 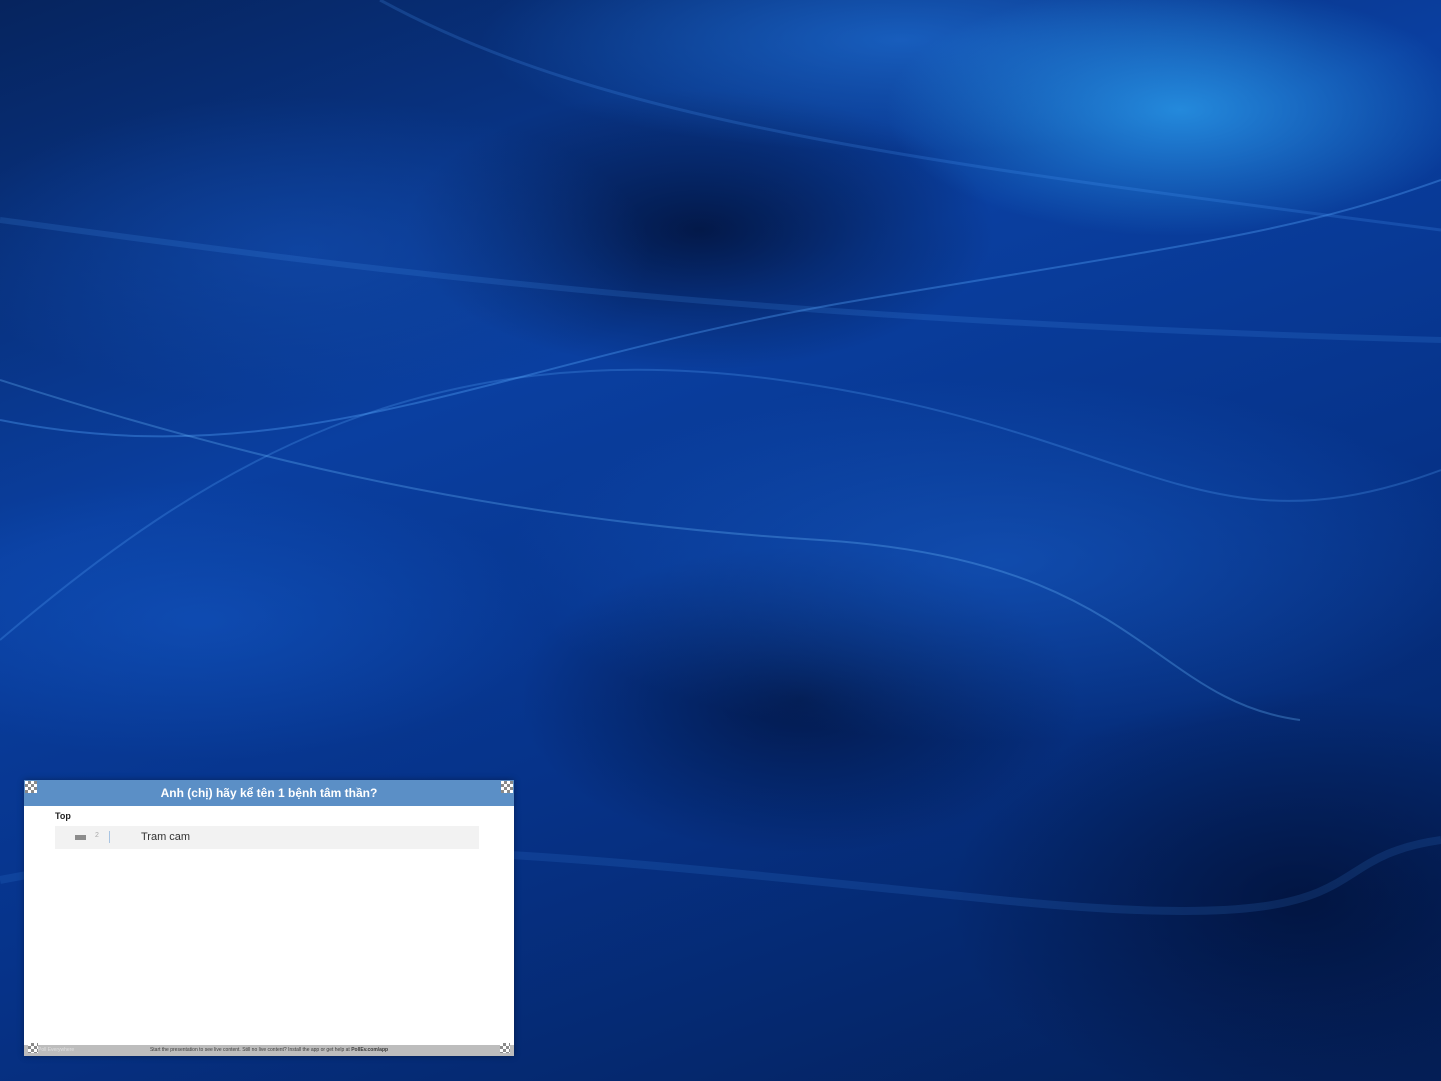 I want to click on vote-separator, so click(x=109, y=837).